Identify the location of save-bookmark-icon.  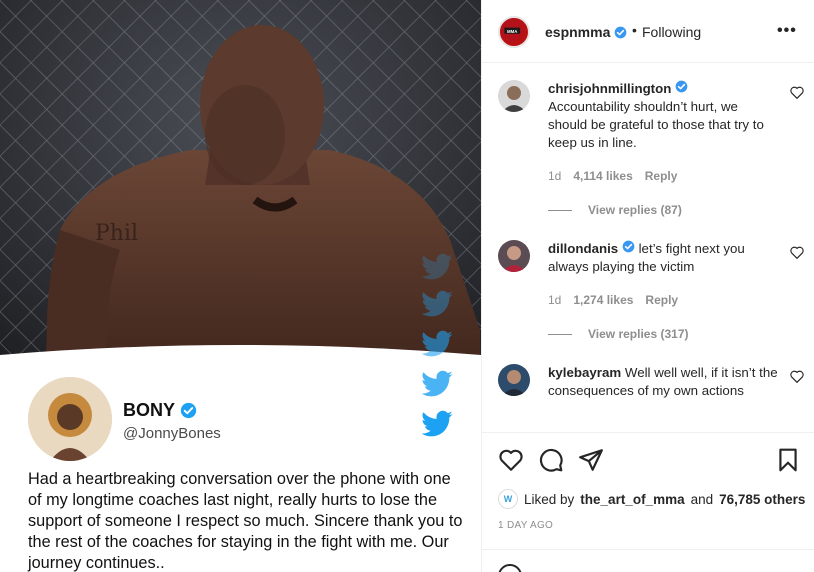
(788, 460).